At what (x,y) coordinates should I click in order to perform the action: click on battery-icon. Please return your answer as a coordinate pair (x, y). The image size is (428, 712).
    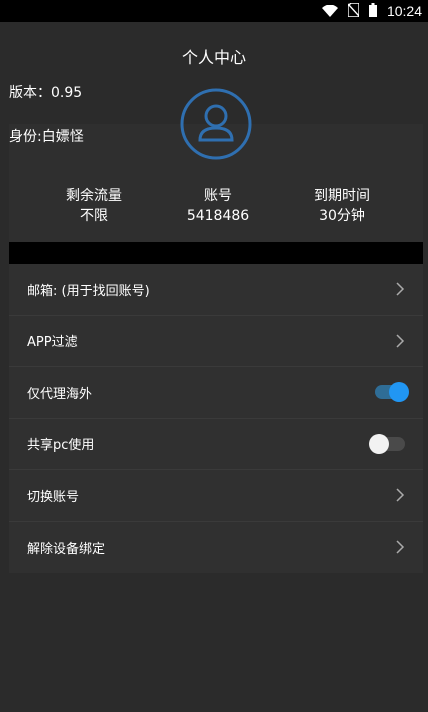
    Looking at the image, I should click on (372, 11).